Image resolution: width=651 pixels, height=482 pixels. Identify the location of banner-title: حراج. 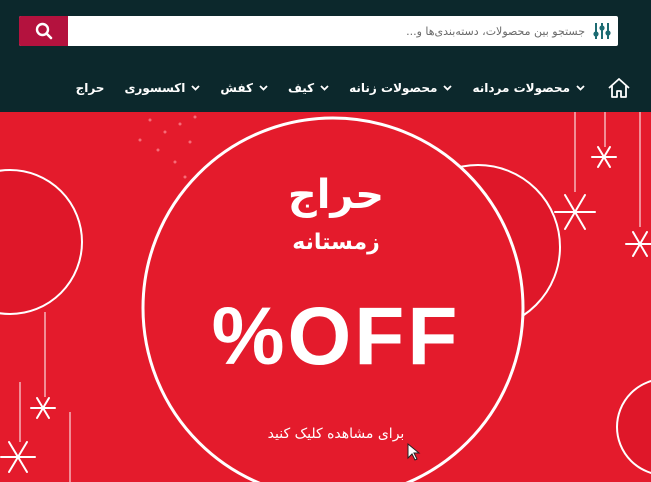
(336, 195).